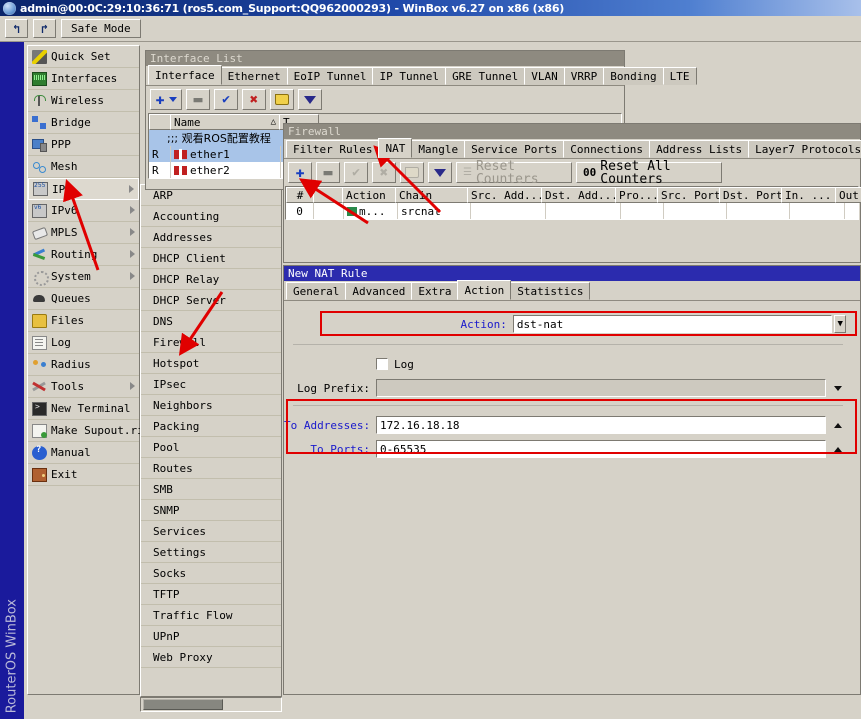 This screenshot has height=719, width=861. I want to click on tab-action: Action, so click(484, 290).